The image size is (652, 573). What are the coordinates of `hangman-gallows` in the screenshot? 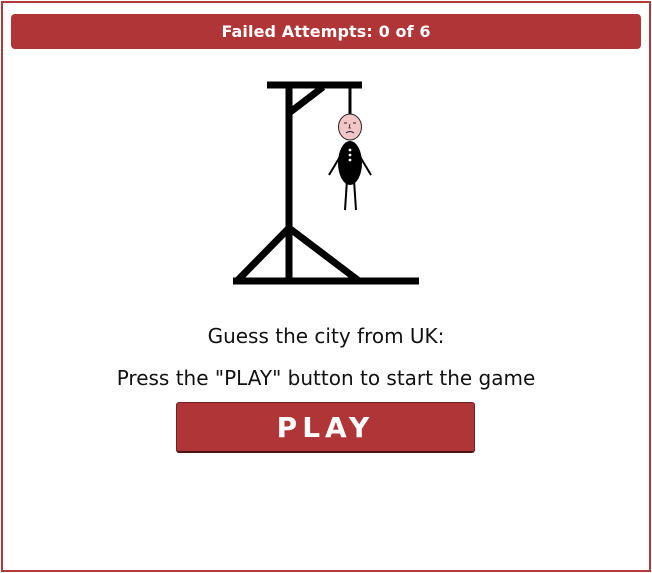 It's located at (326, 183).